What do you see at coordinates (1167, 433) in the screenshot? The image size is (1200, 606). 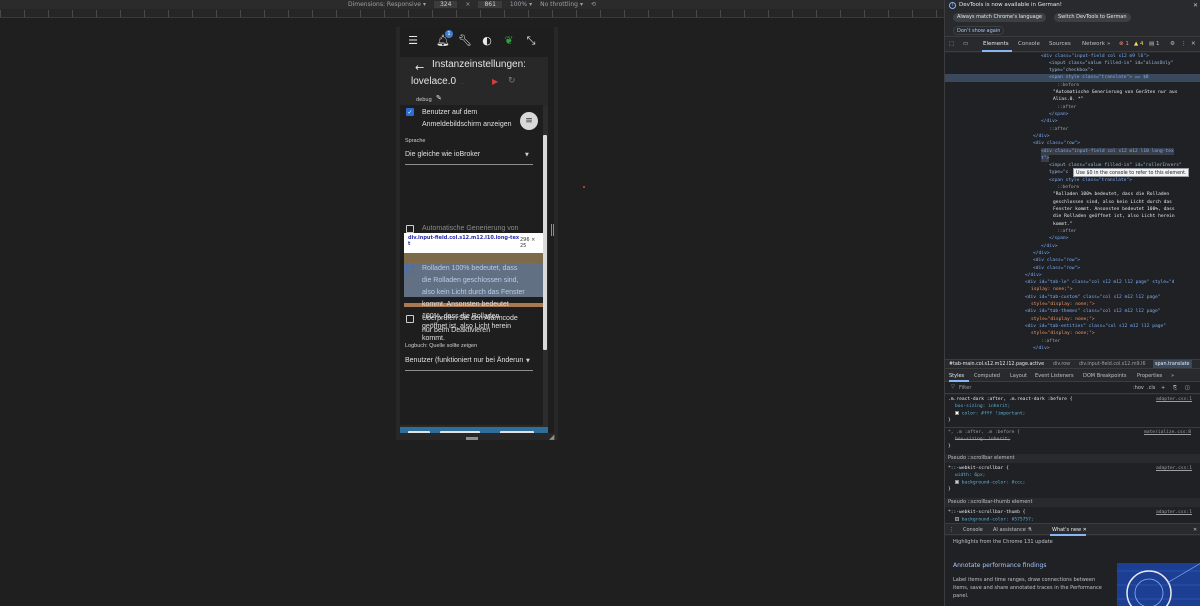 I see `style-source-link: materialize.css:8` at bounding box center [1167, 433].